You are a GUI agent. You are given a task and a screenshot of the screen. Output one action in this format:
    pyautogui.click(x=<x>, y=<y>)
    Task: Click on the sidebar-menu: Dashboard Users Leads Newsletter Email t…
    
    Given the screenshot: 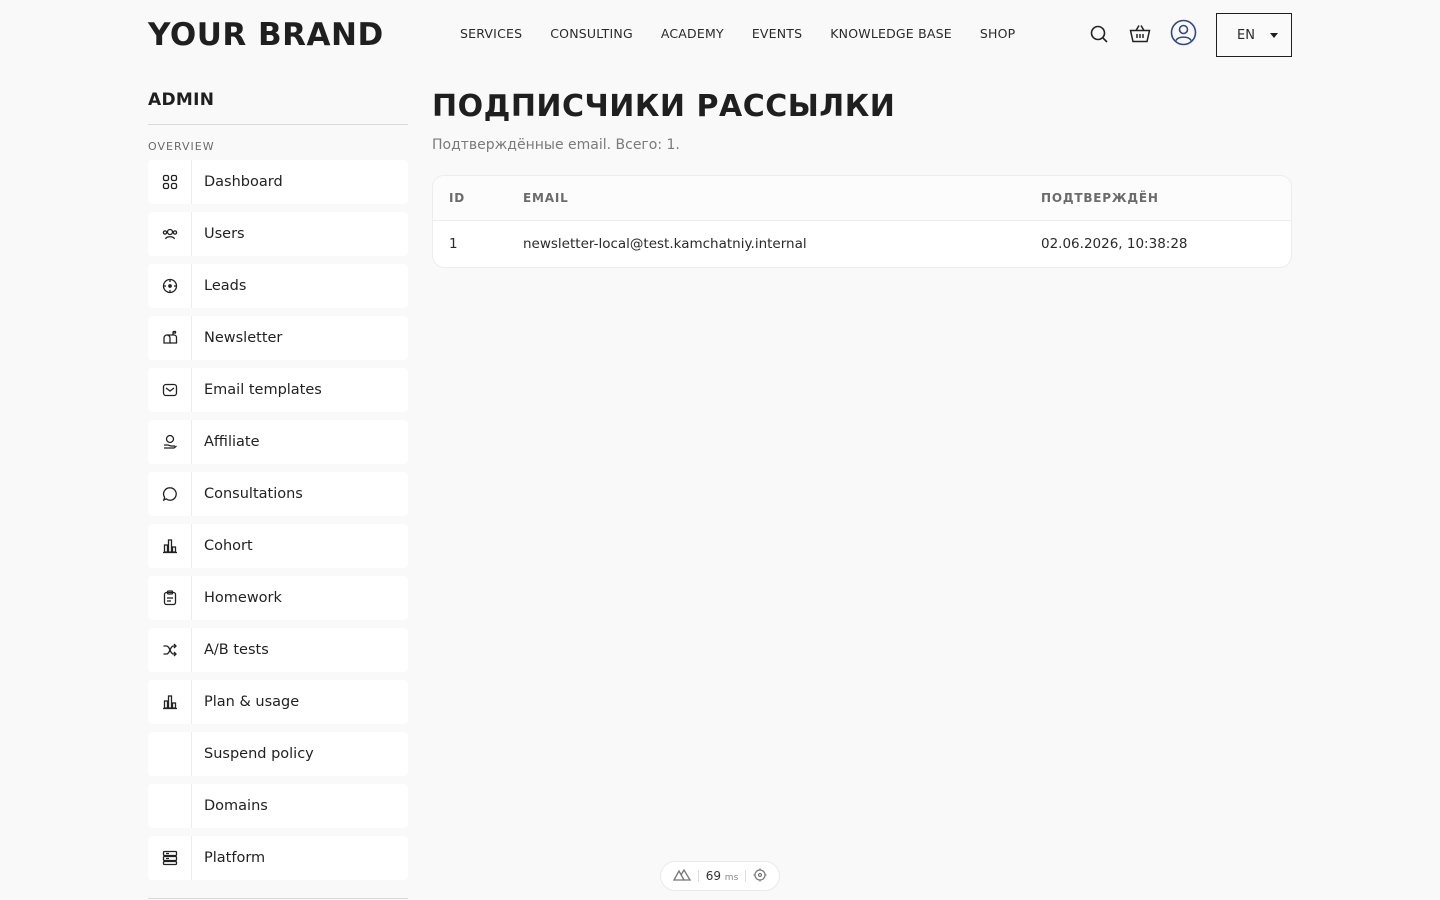 What is the action you would take?
    pyautogui.click(x=278, y=520)
    